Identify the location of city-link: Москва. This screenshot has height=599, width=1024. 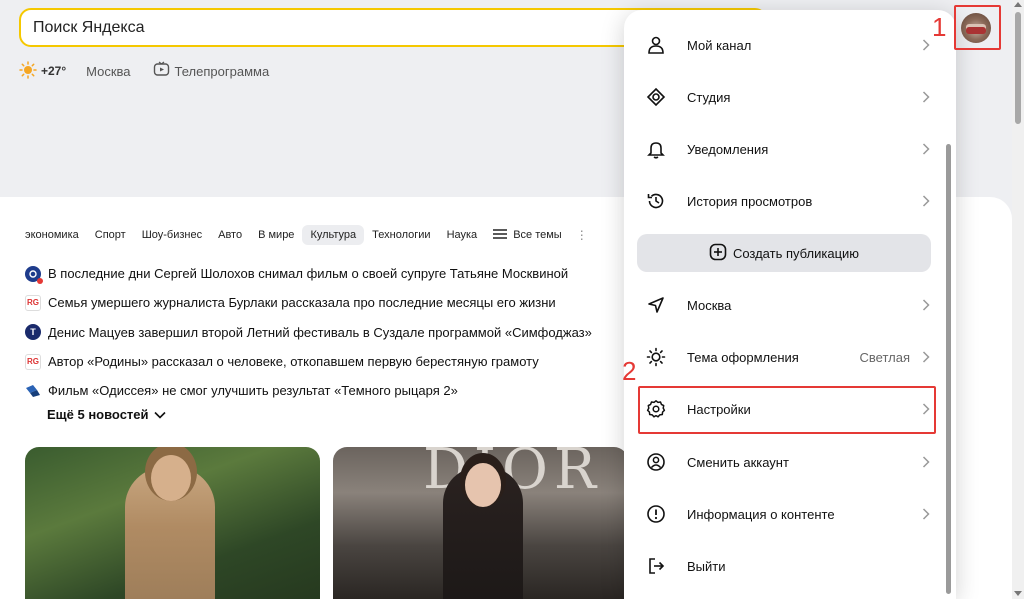
(108, 71).